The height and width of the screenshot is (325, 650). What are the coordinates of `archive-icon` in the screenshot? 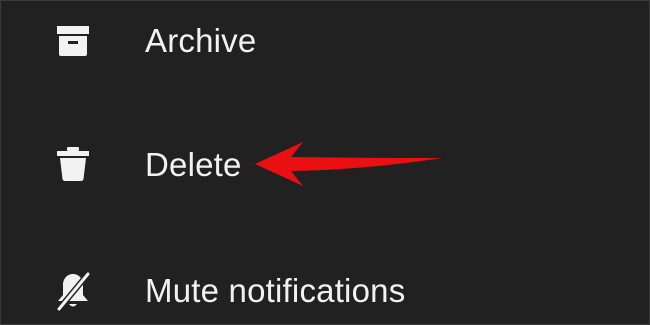 It's located at (73, 41).